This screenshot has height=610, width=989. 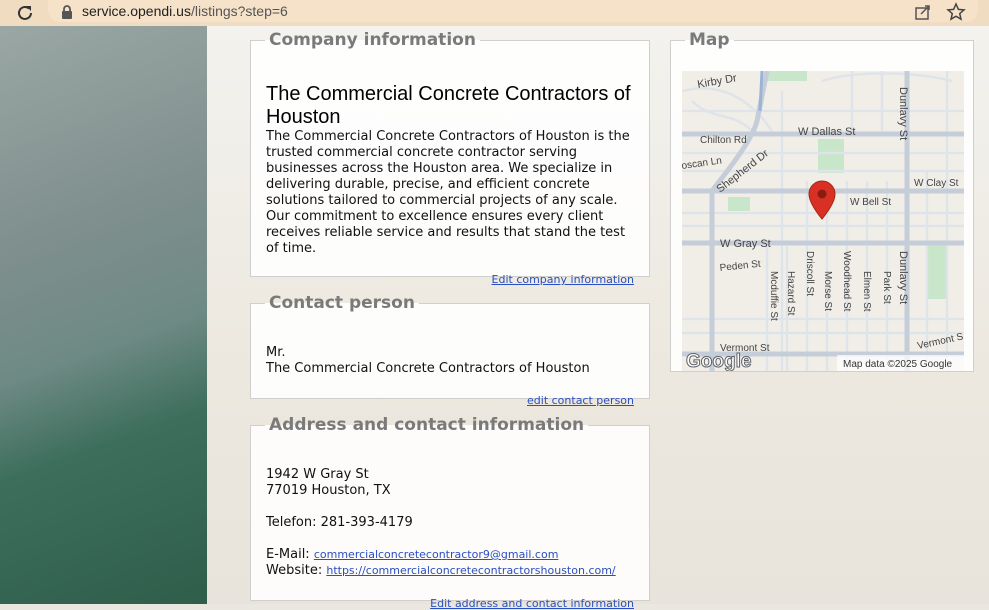 I want to click on browser-toolbar: service.opendi.us/listings?step=6, so click(x=494, y=13).